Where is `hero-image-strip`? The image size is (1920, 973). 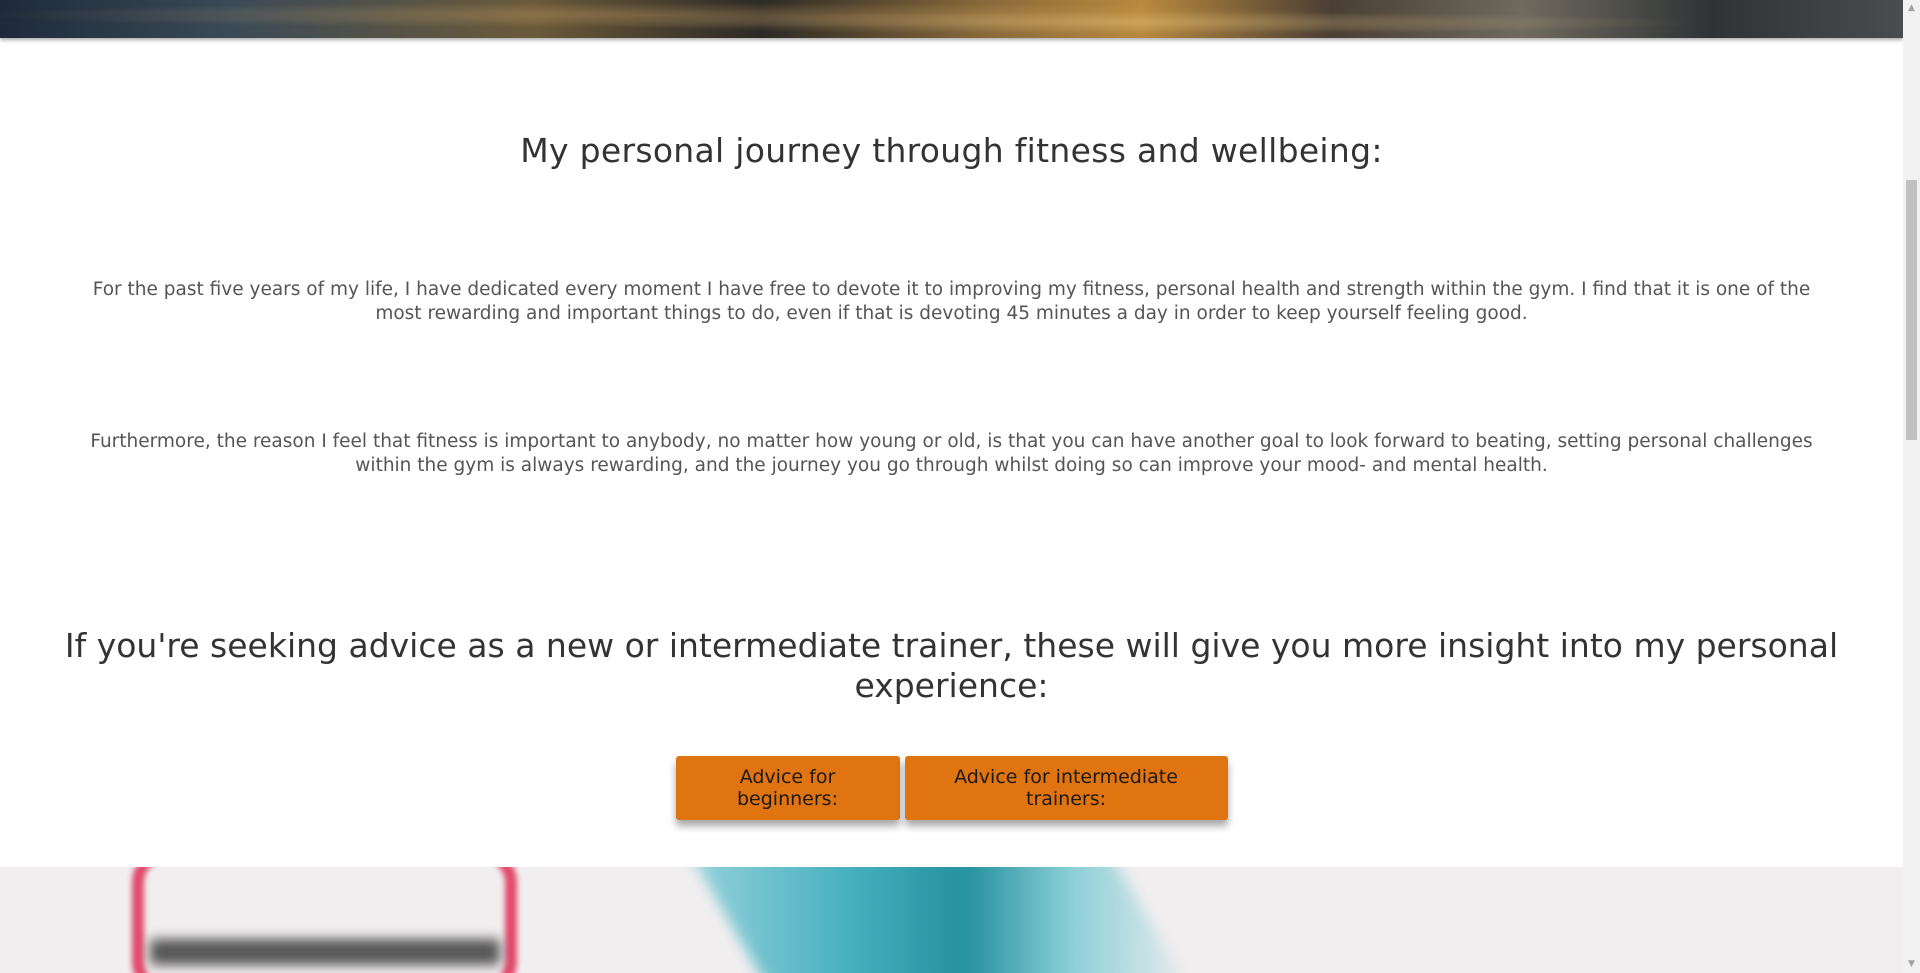
hero-image-strip is located at coordinates (951, 19).